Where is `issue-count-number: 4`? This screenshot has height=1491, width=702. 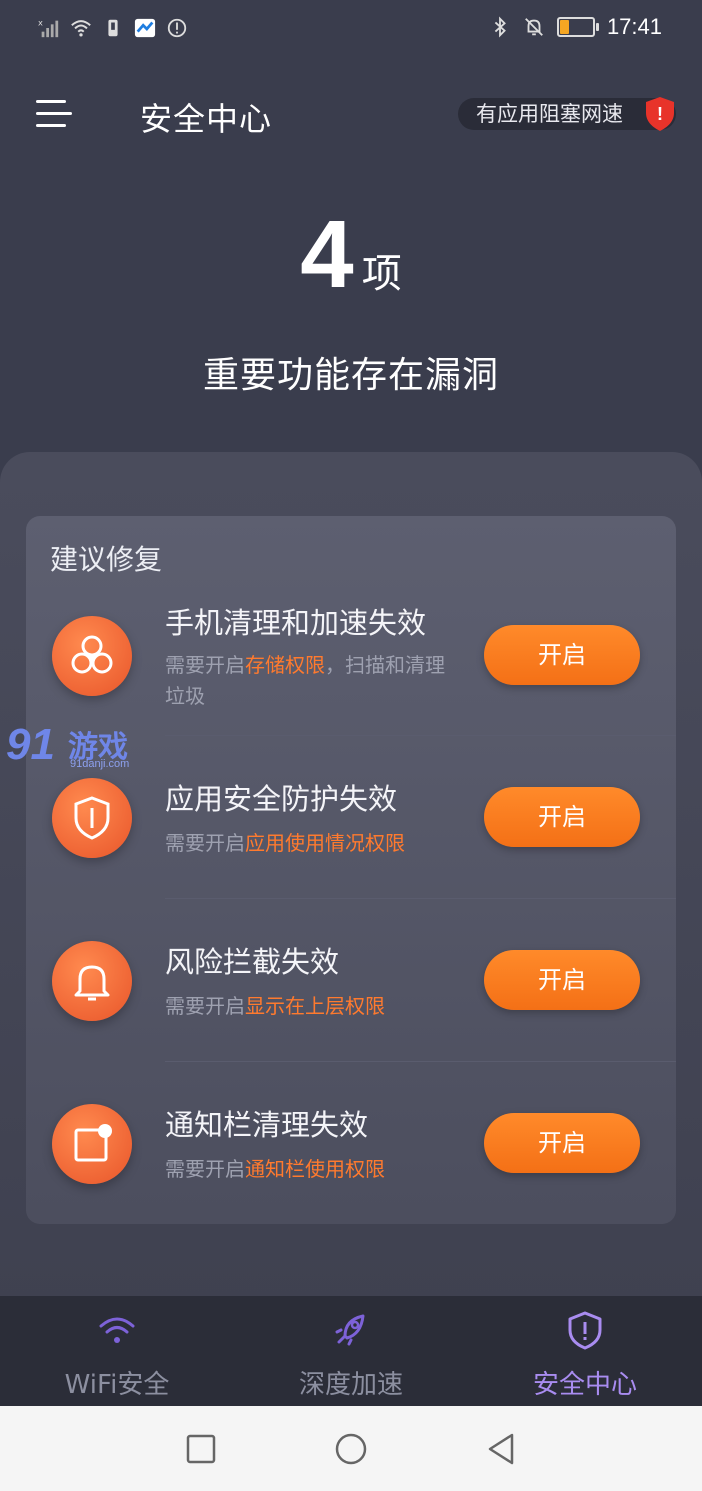
issue-count-number: 4 is located at coordinates (327, 254).